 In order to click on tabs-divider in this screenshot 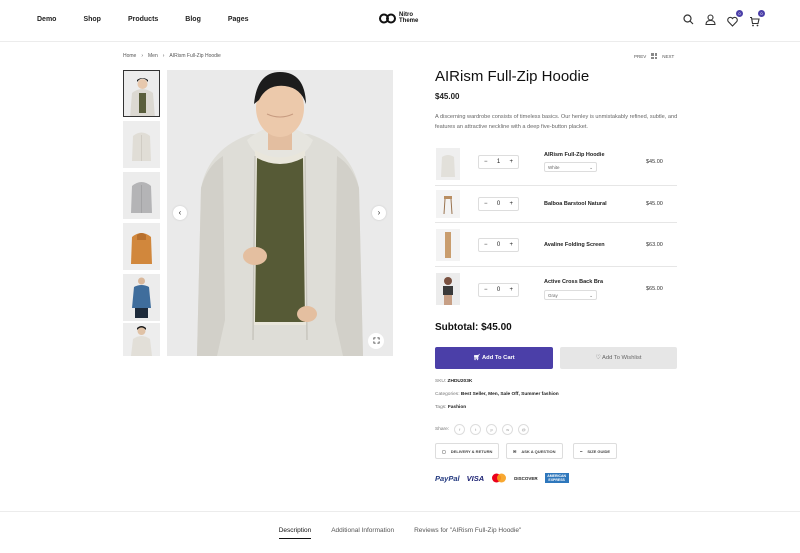, I will do `click(400, 511)`.